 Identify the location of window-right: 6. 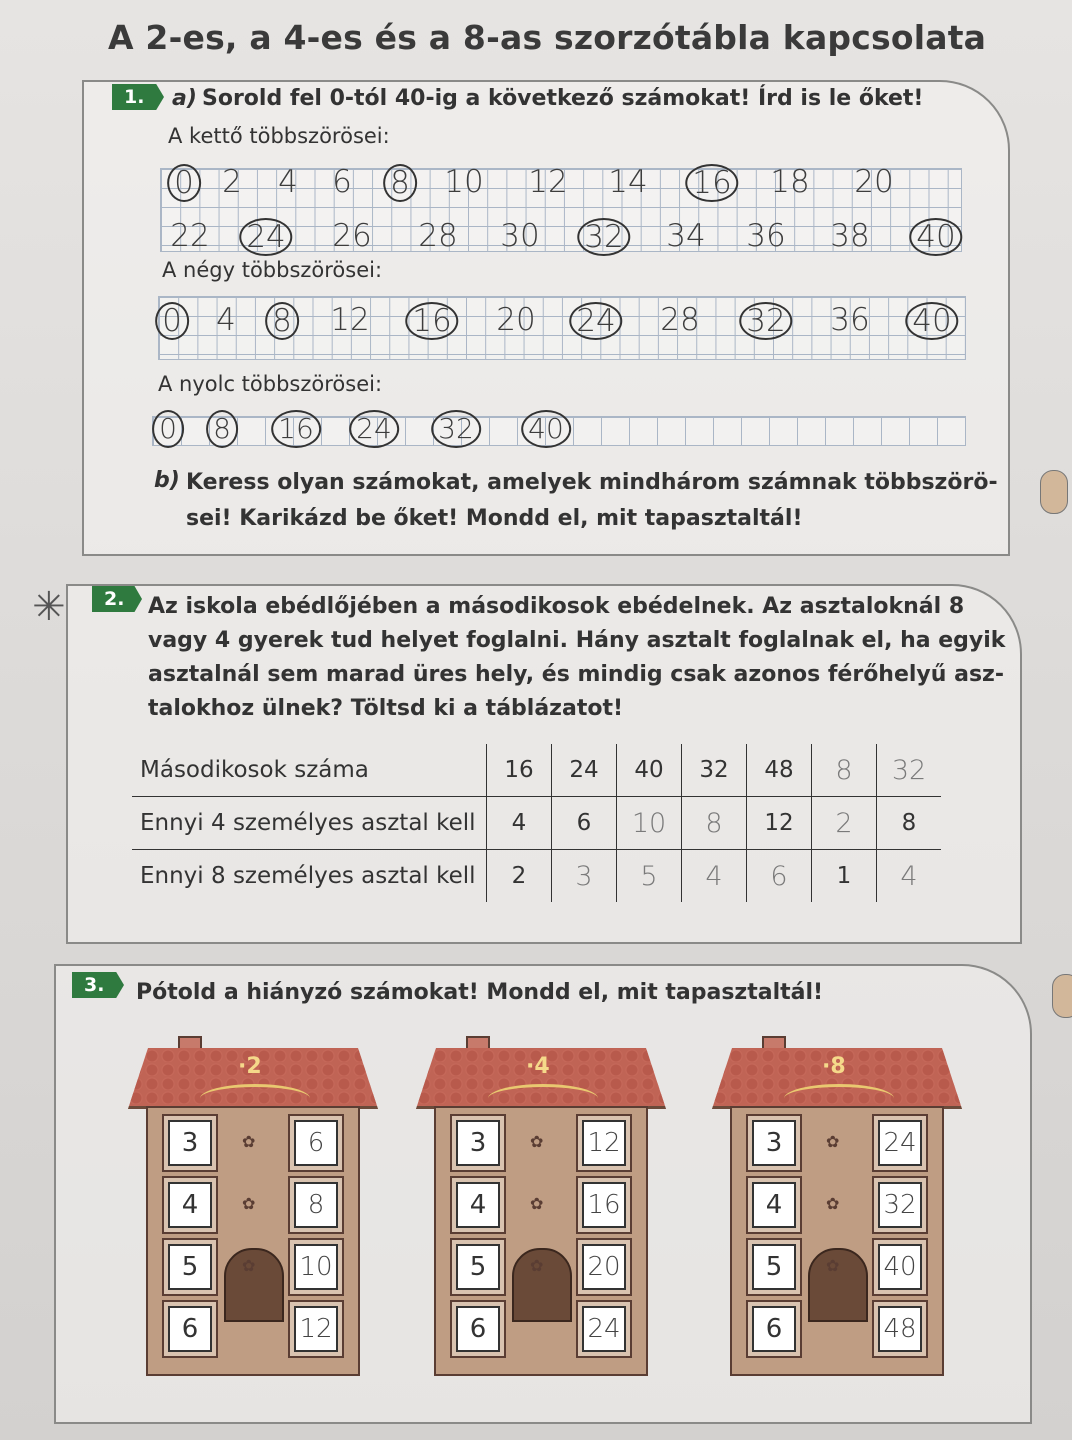
(316, 1143).